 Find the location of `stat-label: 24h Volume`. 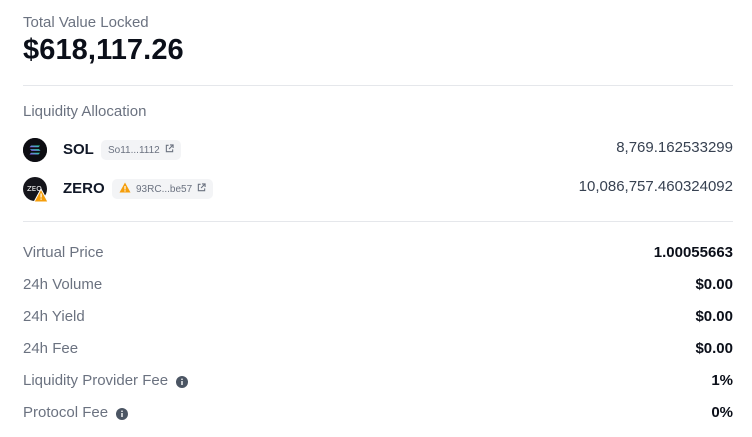

stat-label: 24h Volume is located at coordinates (62, 284).